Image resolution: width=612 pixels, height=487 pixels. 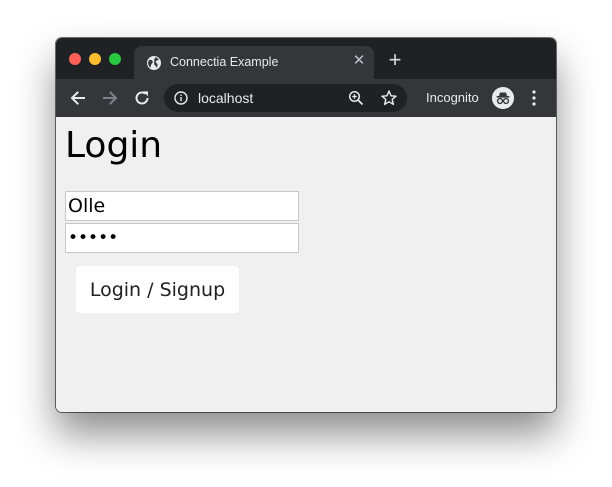 I want to click on address-text: localhost, so click(x=226, y=98).